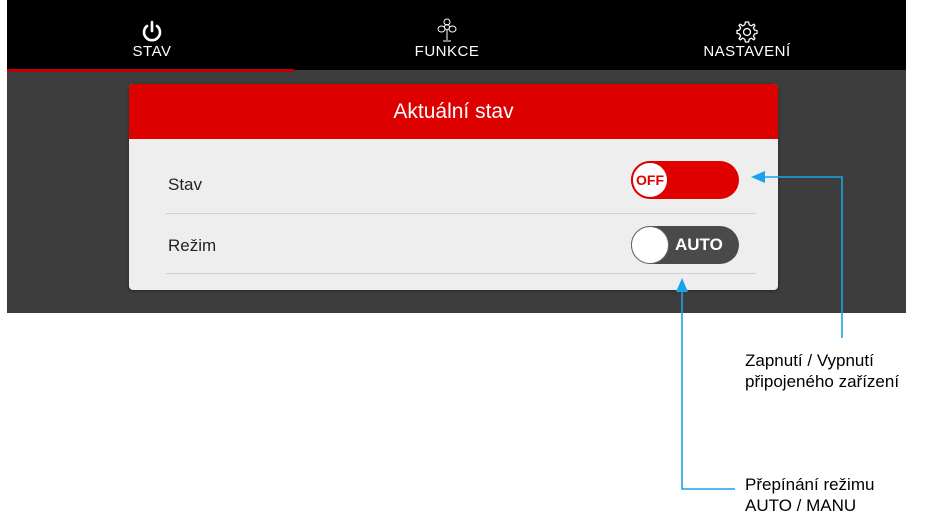  What do you see at coordinates (822, 371) in the screenshot?
I see `annotation-power: Zapnutí / Vypnutí připojeného zařízení` at bounding box center [822, 371].